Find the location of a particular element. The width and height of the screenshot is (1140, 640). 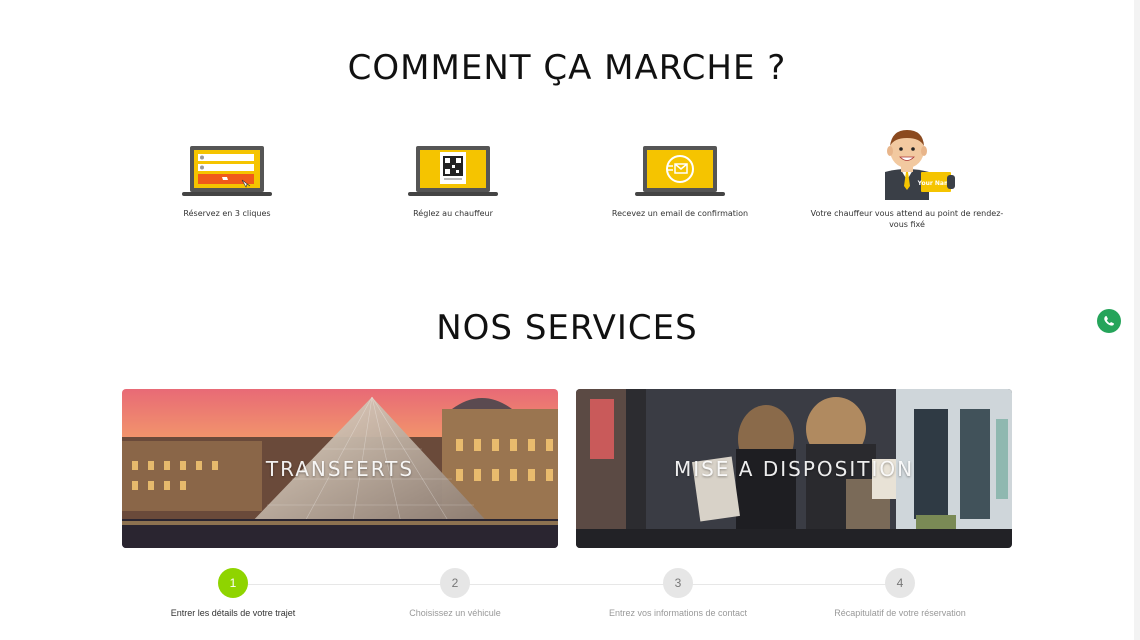

chauffeur-name-sign-icon: Your Name is located at coordinates (920, 165).